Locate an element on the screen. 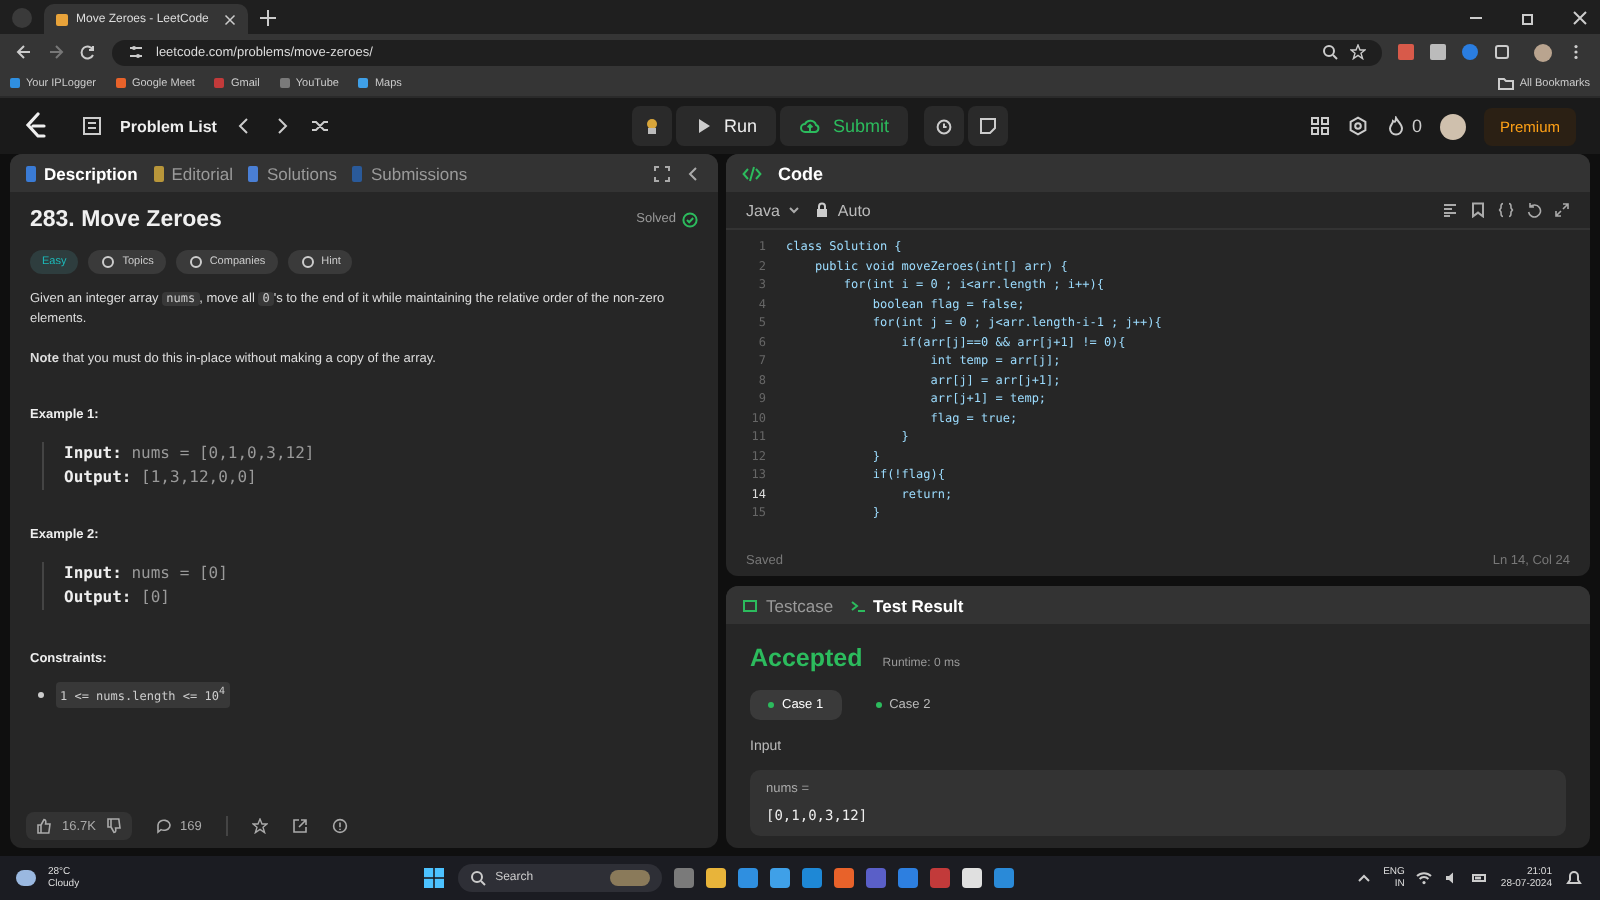  panel-tab: Test Result is located at coordinates (906, 605).